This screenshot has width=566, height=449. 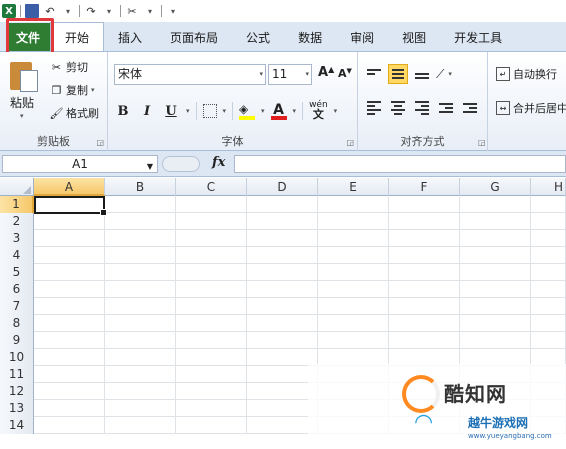 I want to click on cell-g4, so click(x=495, y=255).